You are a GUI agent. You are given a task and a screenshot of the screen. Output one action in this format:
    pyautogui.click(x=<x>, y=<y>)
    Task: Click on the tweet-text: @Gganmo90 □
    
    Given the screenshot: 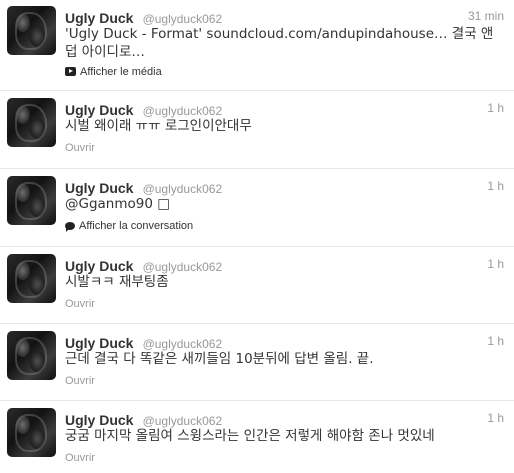 What is the action you would take?
    pyautogui.click(x=117, y=204)
    